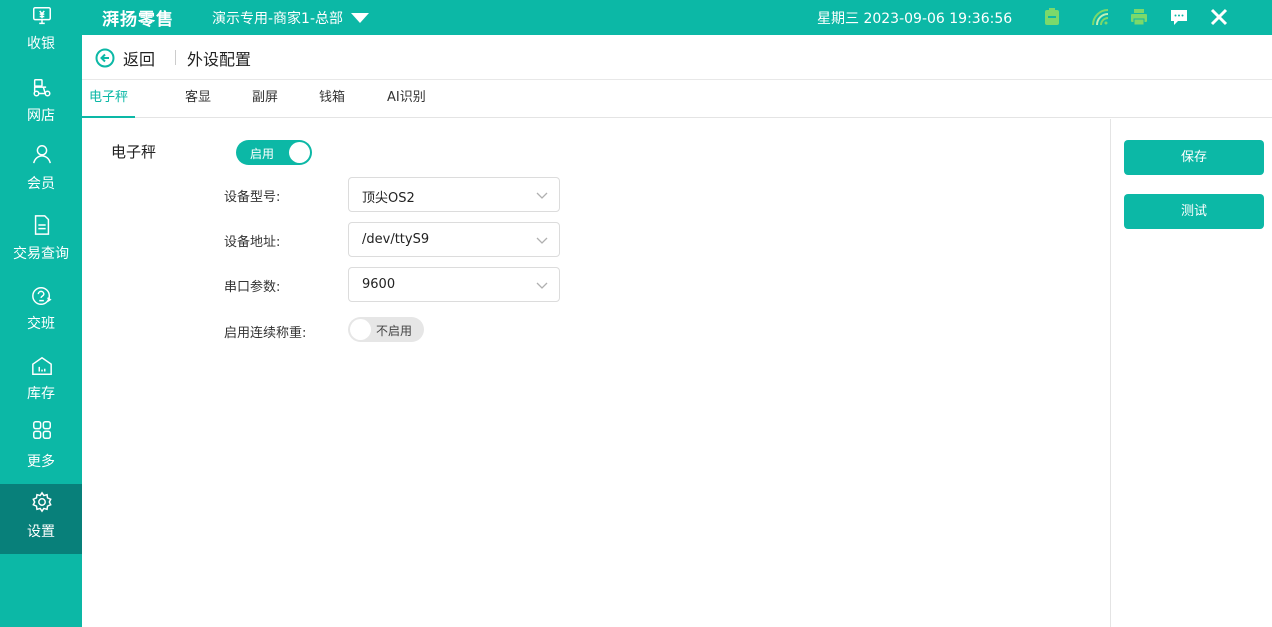  I want to click on store-selector: 演示专用-商家1-总部, so click(291, 18).